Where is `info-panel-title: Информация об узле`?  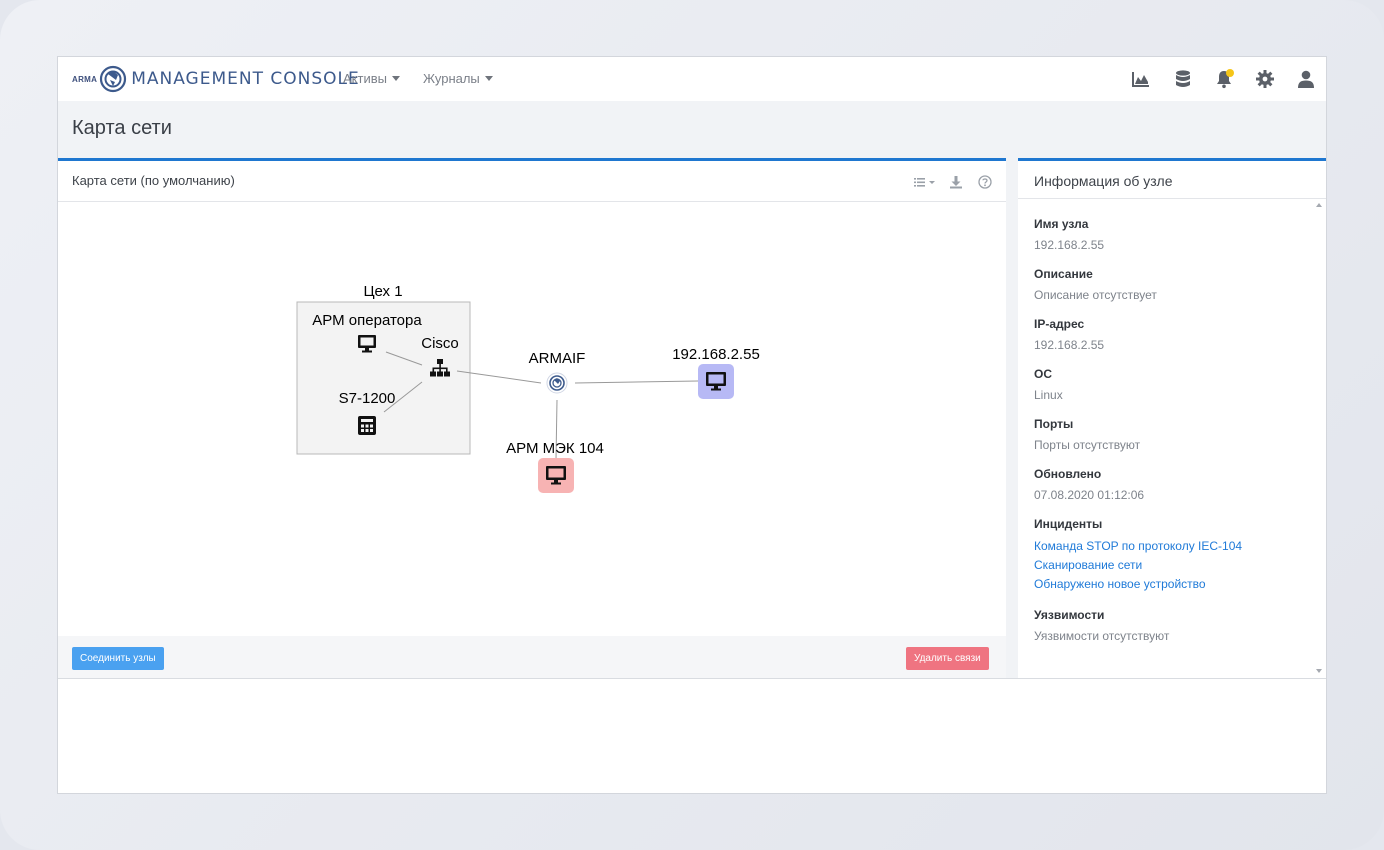
info-panel-title: Информация об узле is located at coordinates (1103, 181).